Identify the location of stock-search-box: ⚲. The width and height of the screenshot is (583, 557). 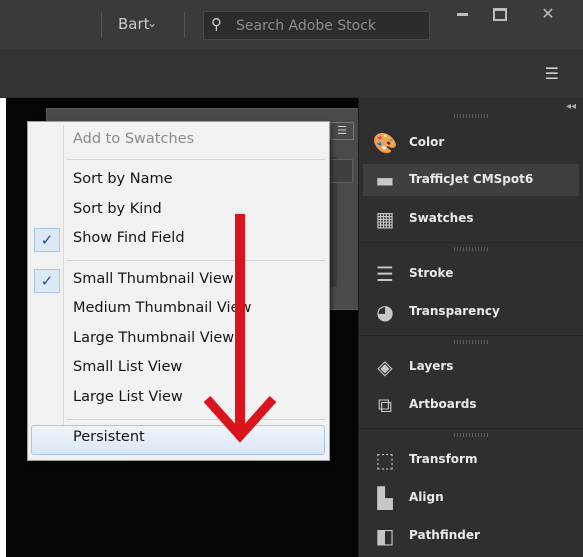
(316, 25).